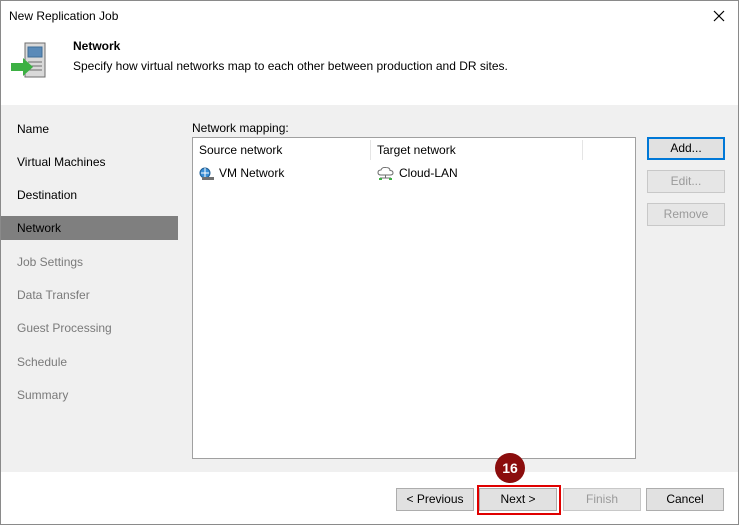 Image resolution: width=739 pixels, height=525 pixels. What do you see at coordinates (89, 129) in the screenshot?
I see `nav-item-name: Name` at bounding box center [89, 129].